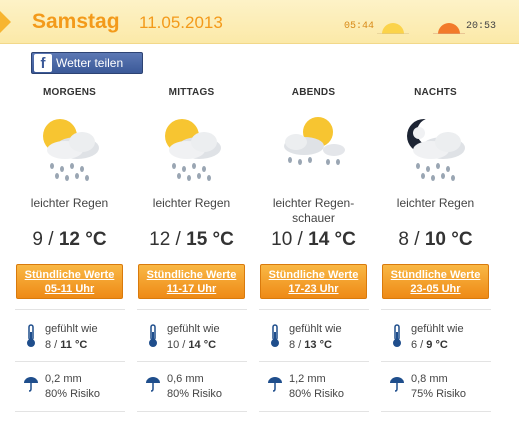  What do you see at coordinates (69, 281) in the screenshot?
I see `hourly-values-button: Stündliche Werte 05-11 Uhr` at bounding box center [69, 281].